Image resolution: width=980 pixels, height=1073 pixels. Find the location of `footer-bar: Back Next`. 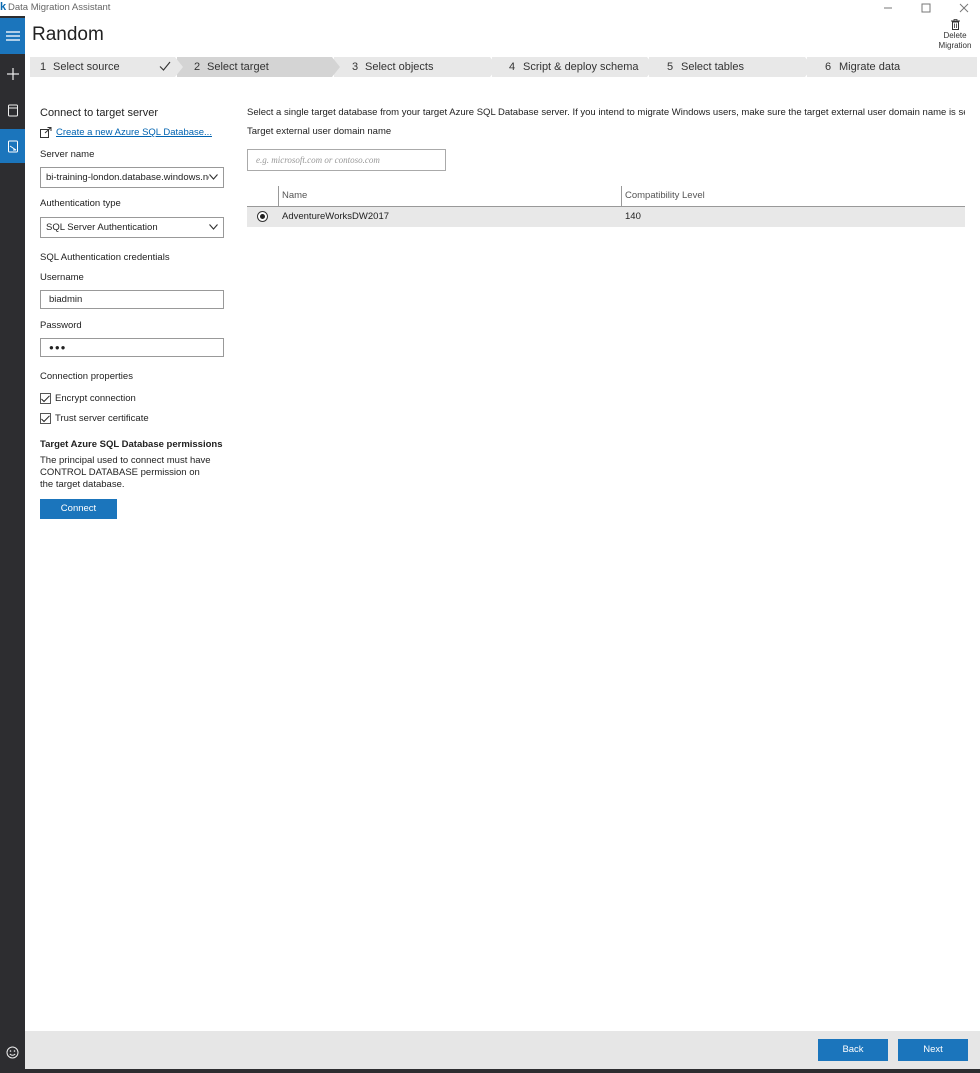

footer-bar: Back Next is located at coordinates (502, 1050).